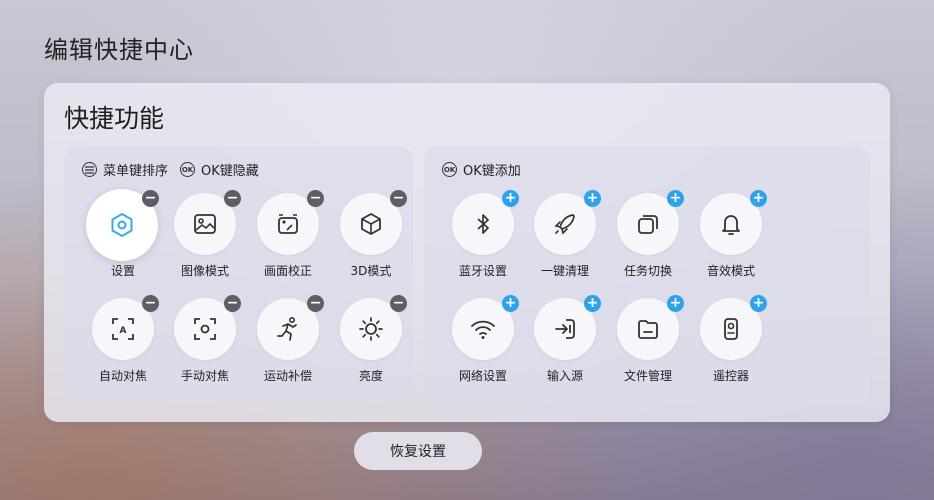  I want to click on tile-sound-mode: + 音效模式, so click(731, 241).